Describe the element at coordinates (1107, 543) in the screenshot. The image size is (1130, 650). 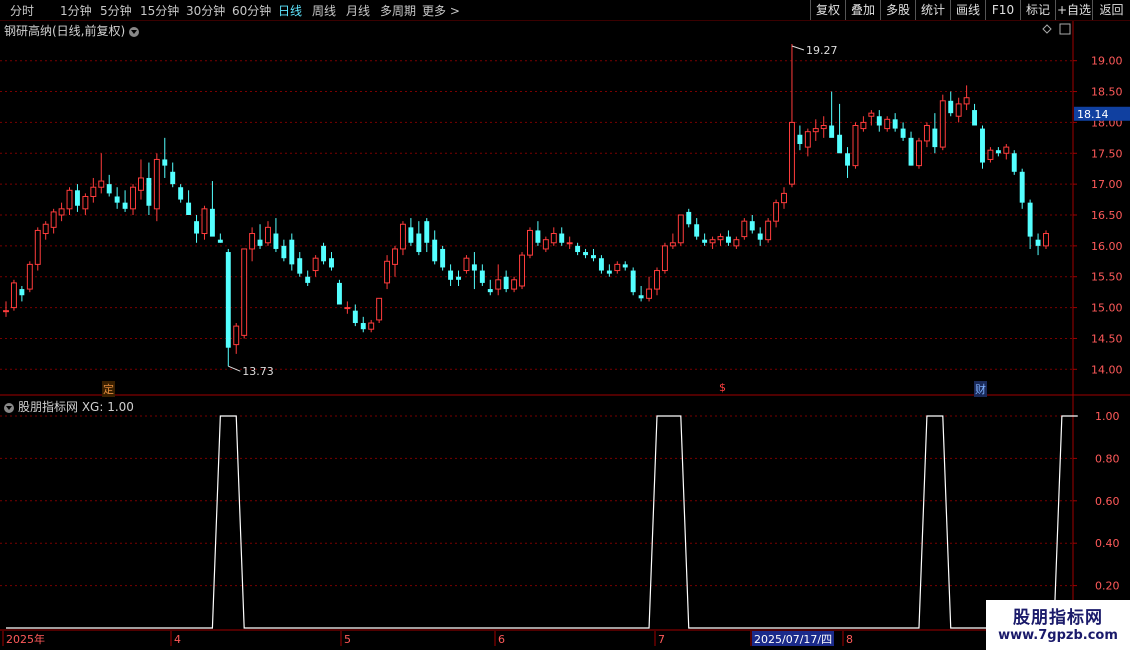
I see `indicator-tick-label: 0.40` at that location.